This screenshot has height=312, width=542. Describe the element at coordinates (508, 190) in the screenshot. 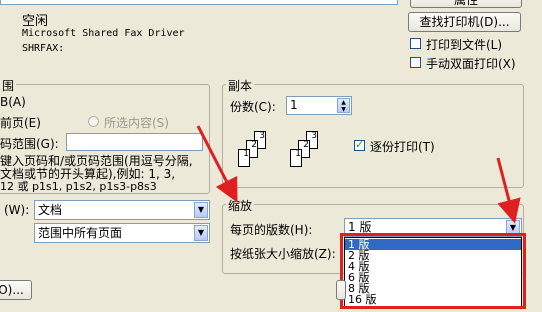

I see `arrow-to-dropdown` at that location.